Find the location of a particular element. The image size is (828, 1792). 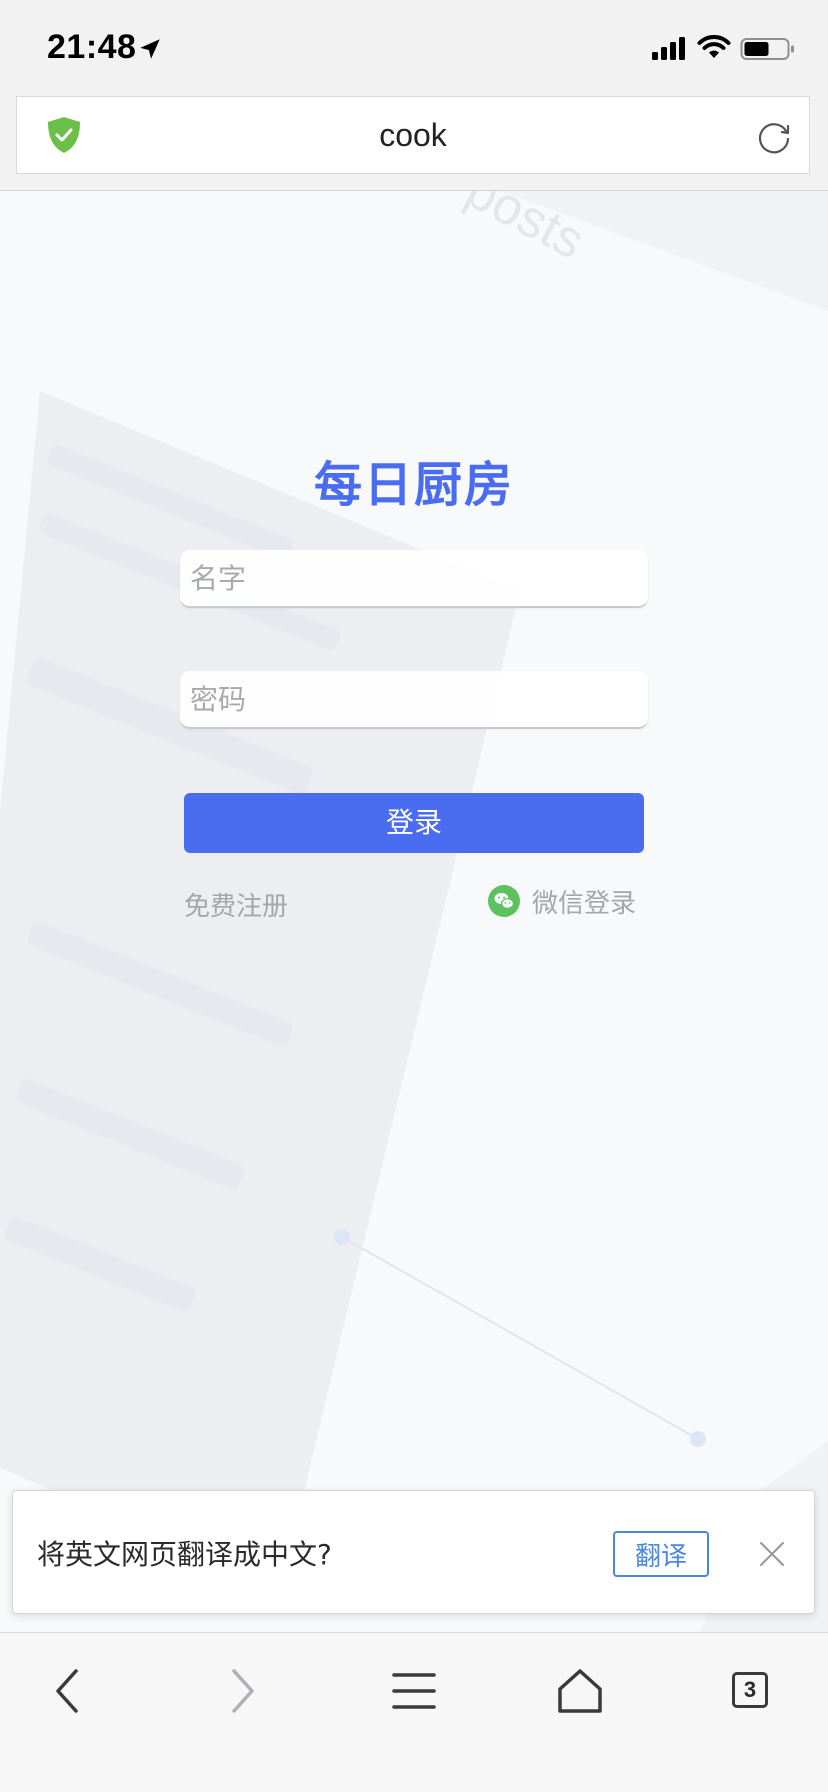

tabs-button: 3 is located at coordinates (750, 1691).